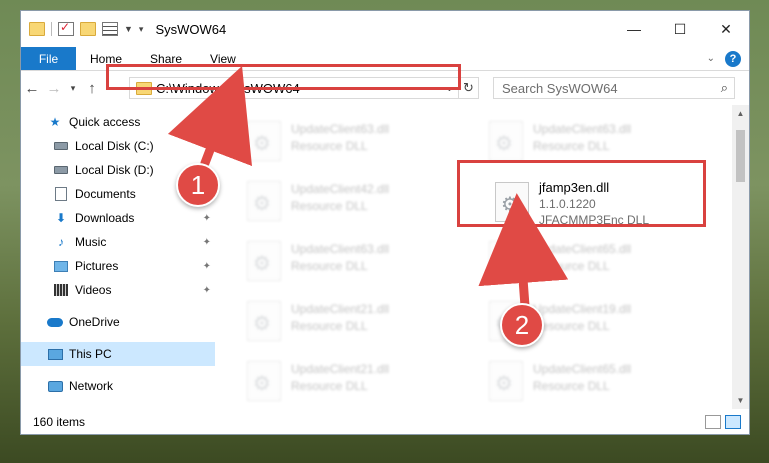 The image size is (769, 463). What do you see at coordinates (350, 201) in the screenshot?
I see `file-item: UpdateClient42.dll Resource DLL` at bounding box center [350, 201].